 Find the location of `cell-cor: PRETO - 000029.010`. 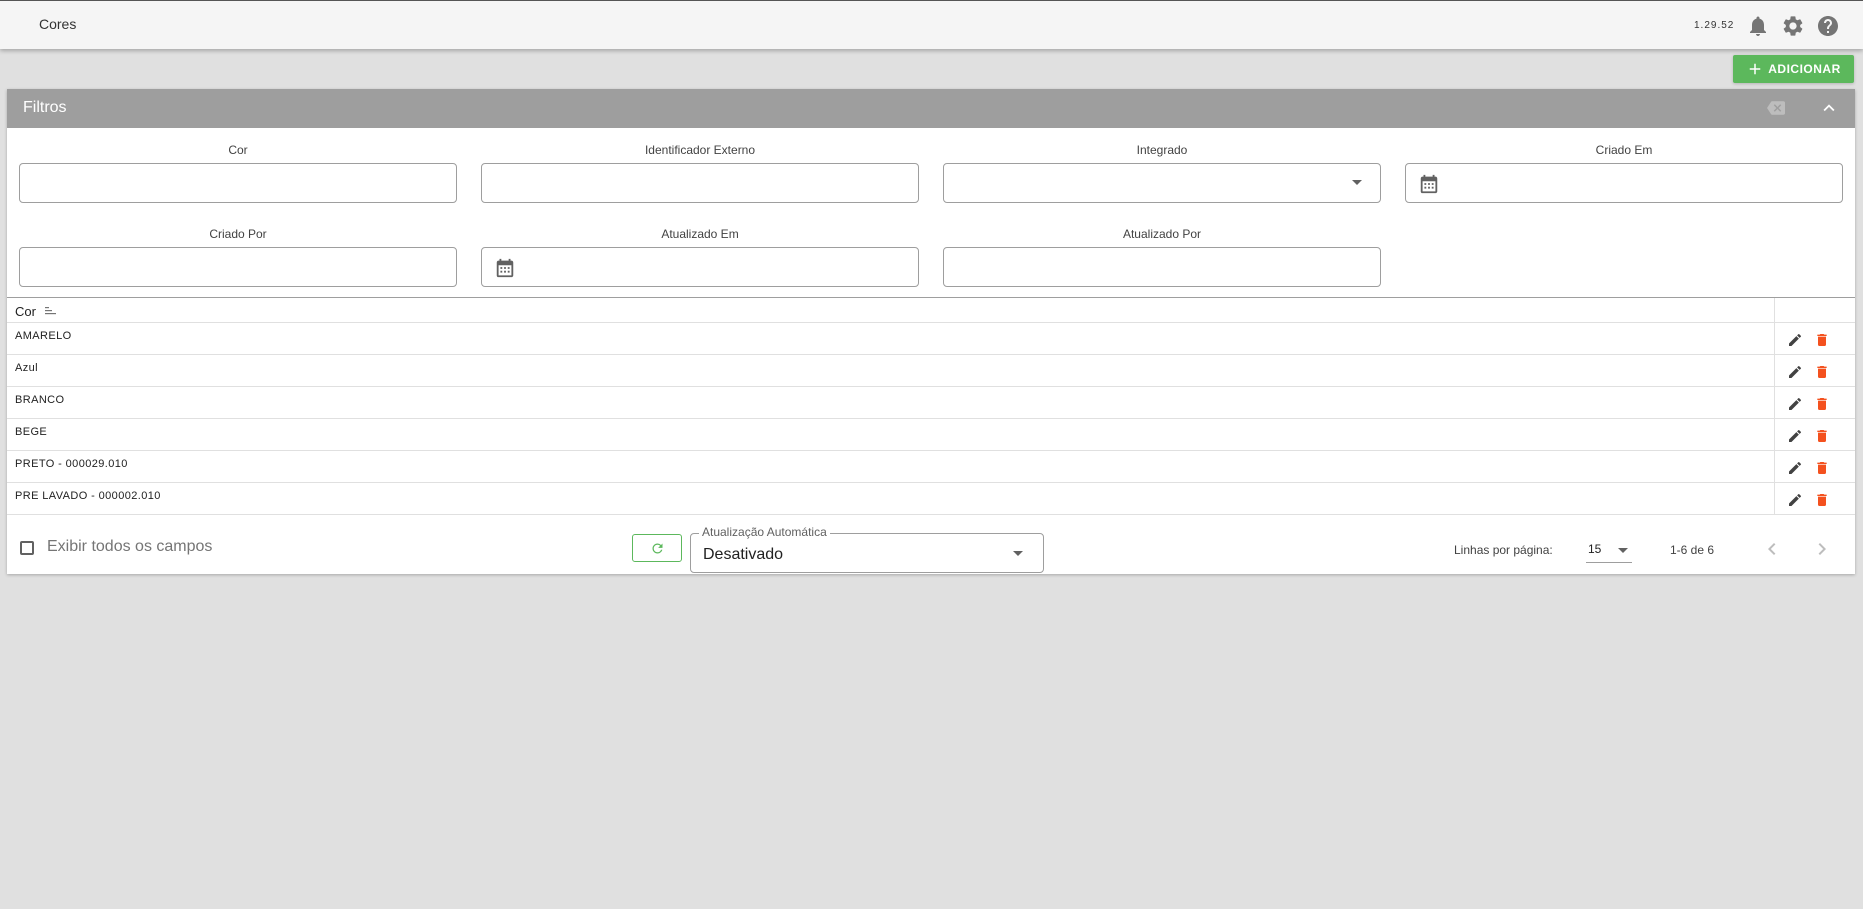

cell-cor: PRETO - 000029.010 is located at coordinates (71, 464).